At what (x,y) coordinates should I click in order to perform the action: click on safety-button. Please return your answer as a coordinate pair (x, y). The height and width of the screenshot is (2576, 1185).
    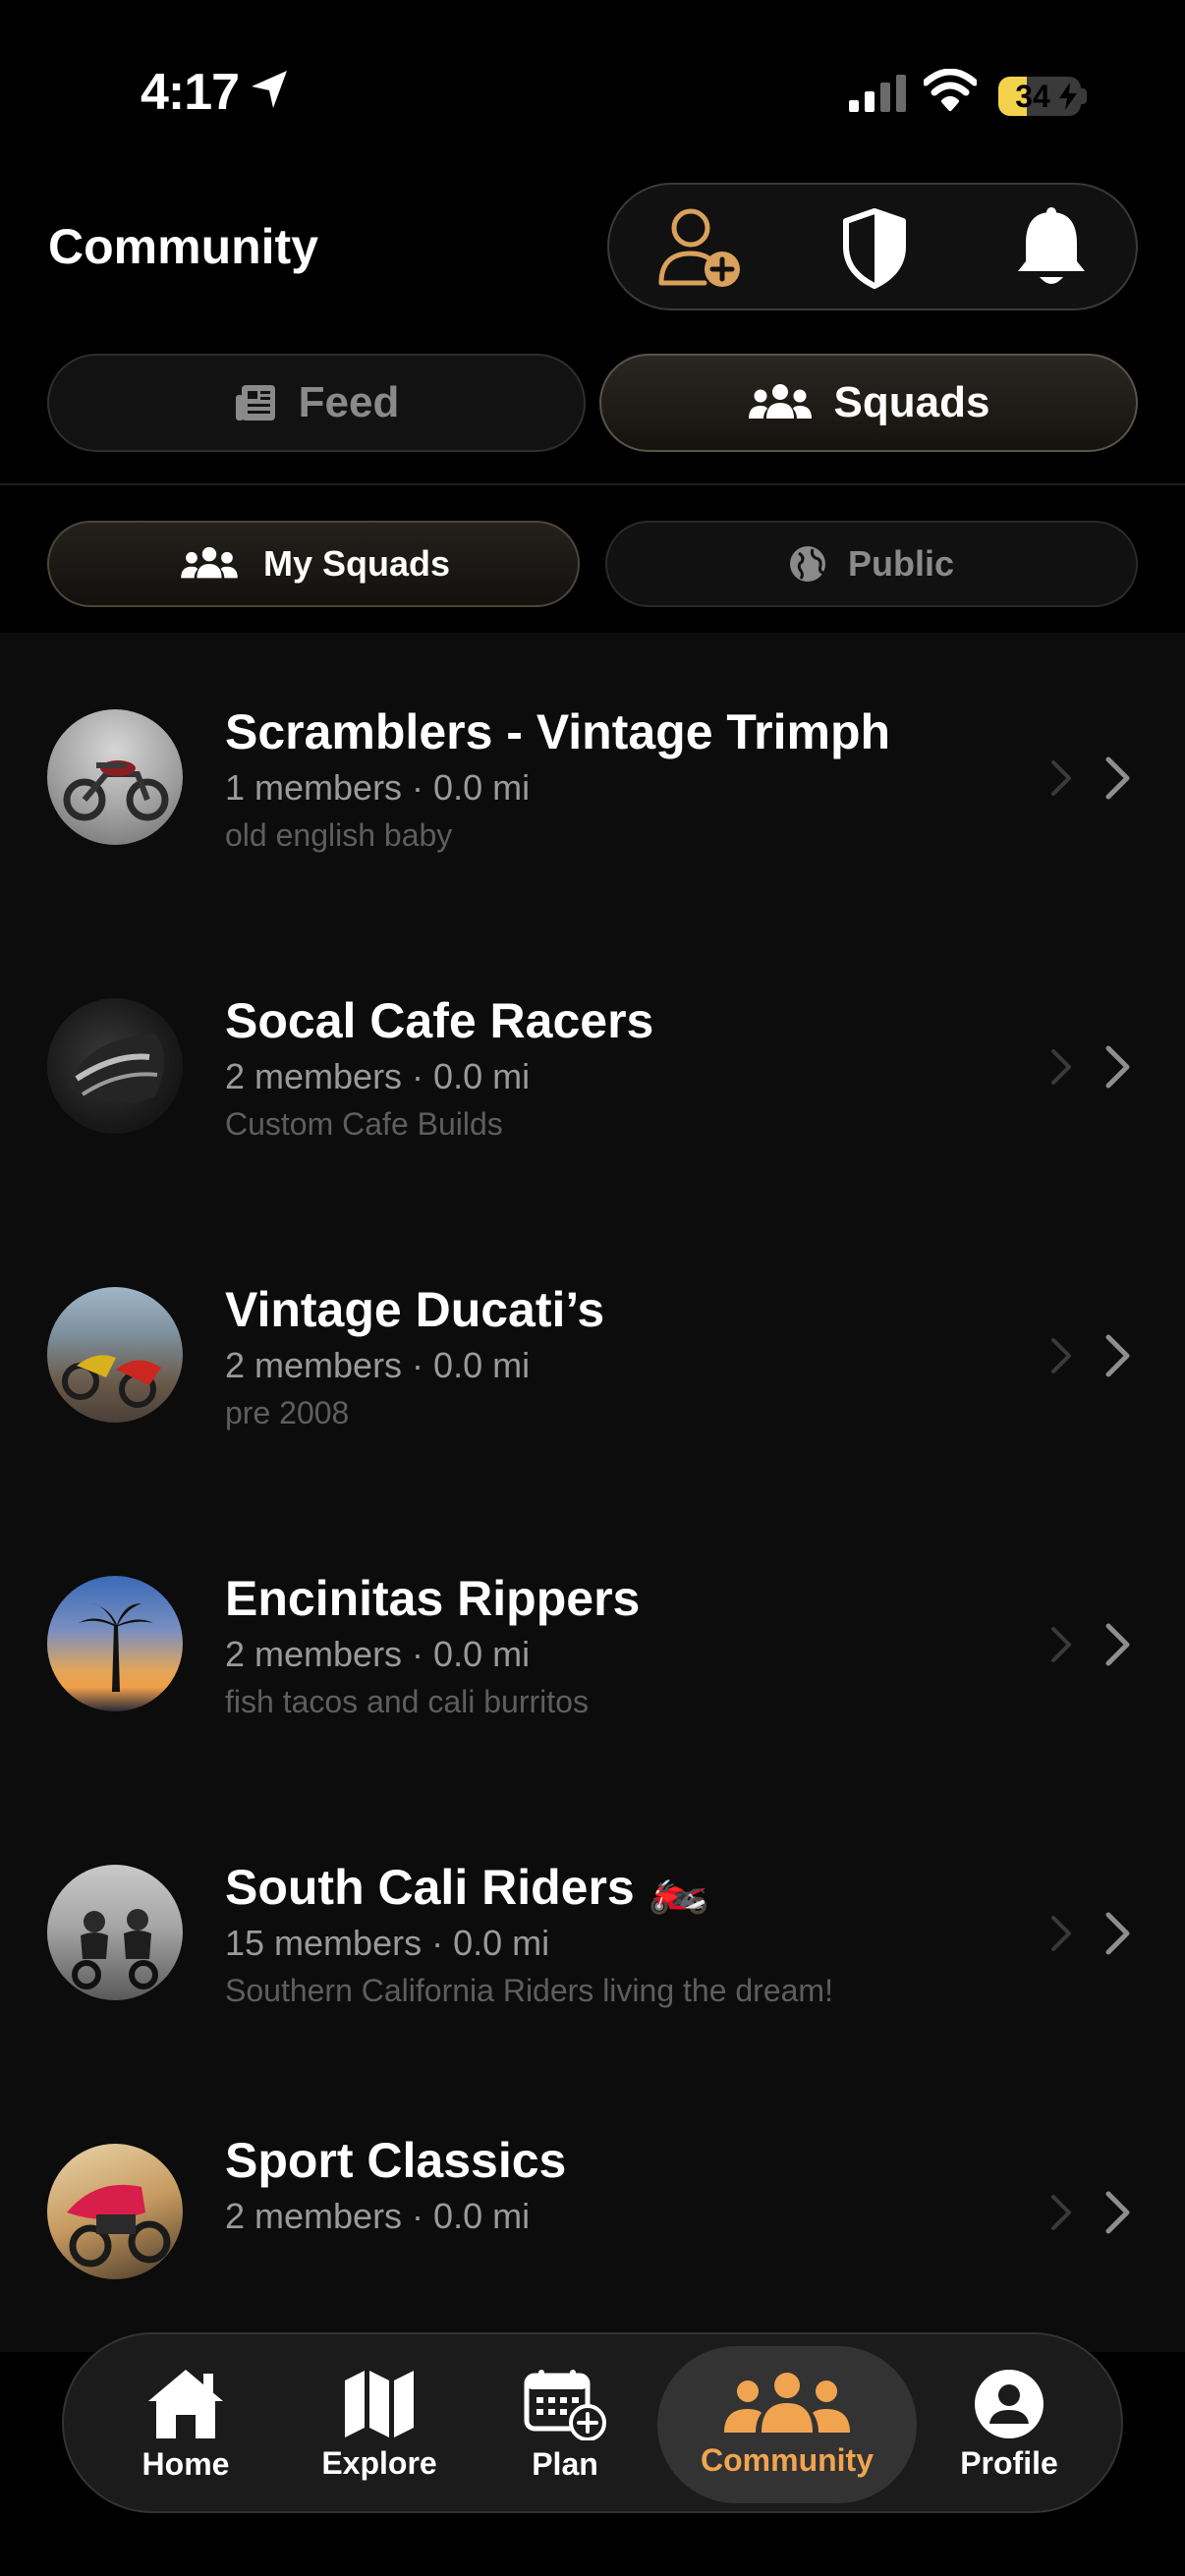
    Looking at the image, I should click on (875, 248).